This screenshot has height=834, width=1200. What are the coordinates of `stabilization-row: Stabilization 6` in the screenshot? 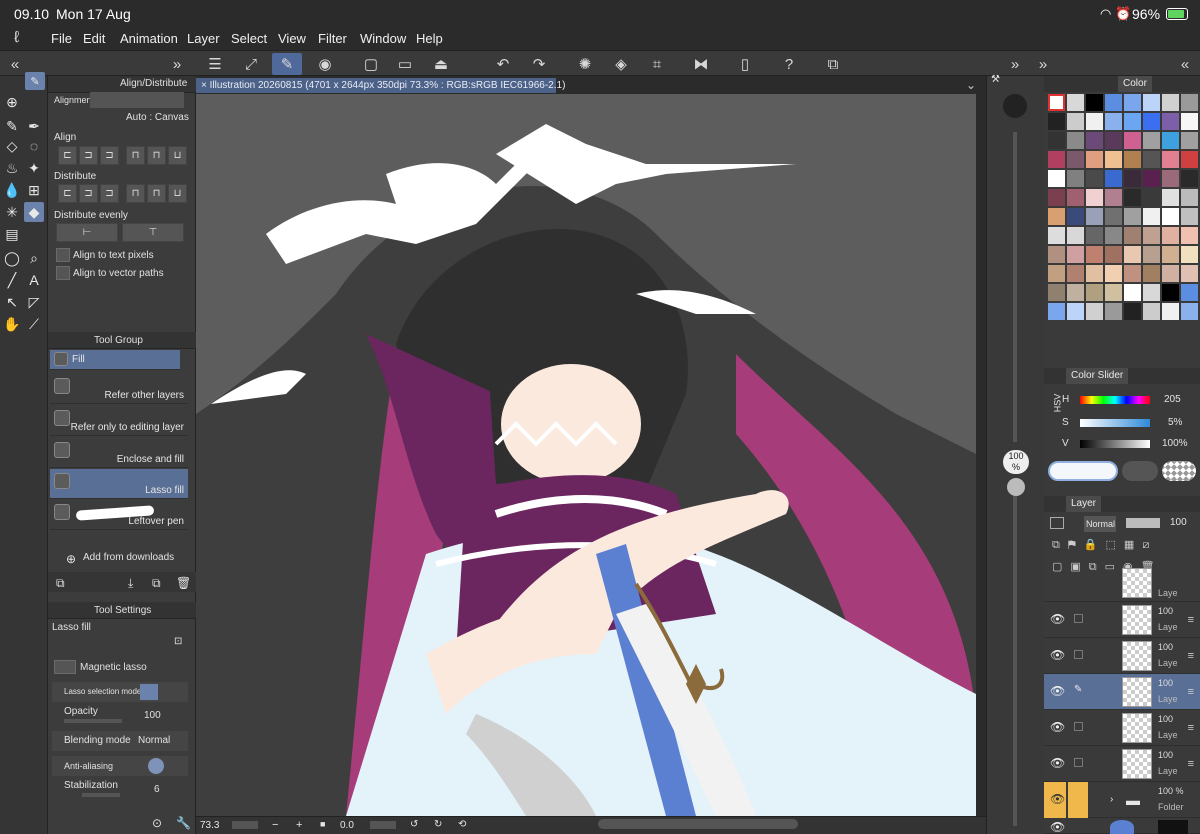 It's located at (120, 790).